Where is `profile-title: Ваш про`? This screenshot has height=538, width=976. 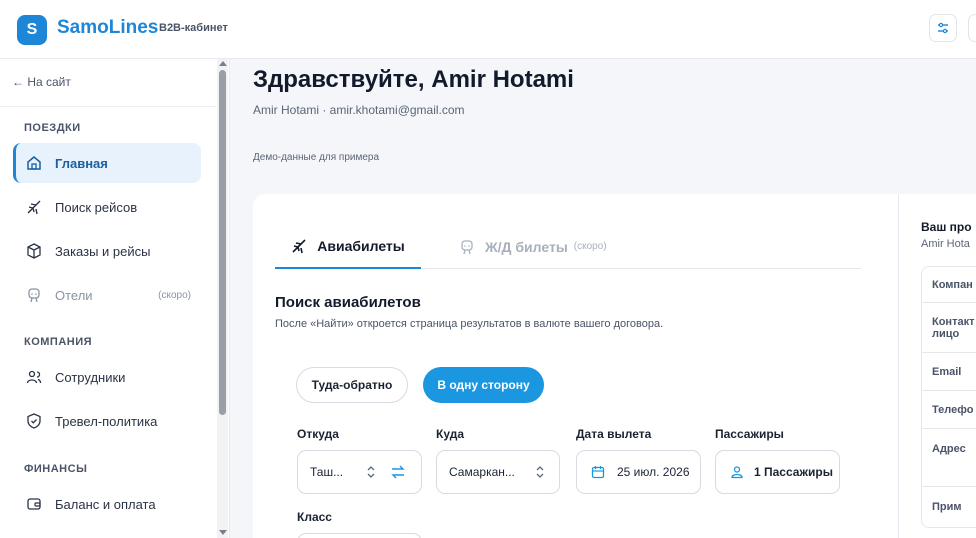 profile-title: Ваш про is located at coordinates (946, 227).